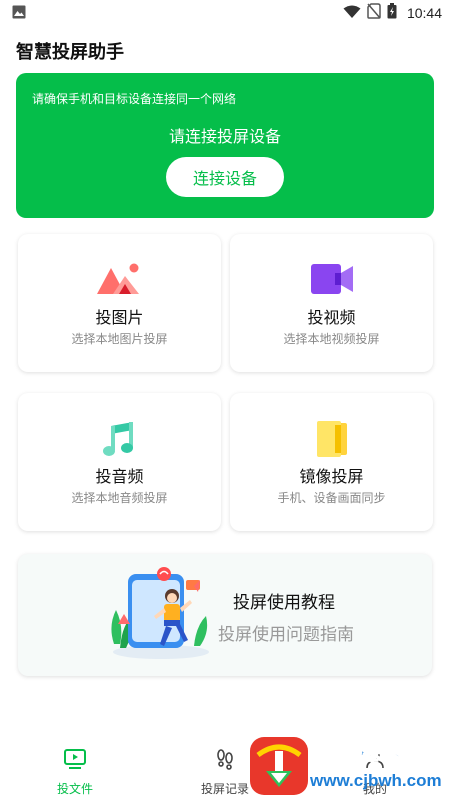  Describe the element at coordinates (119, 281) in the screenshot. I see `image-icon` at that location.